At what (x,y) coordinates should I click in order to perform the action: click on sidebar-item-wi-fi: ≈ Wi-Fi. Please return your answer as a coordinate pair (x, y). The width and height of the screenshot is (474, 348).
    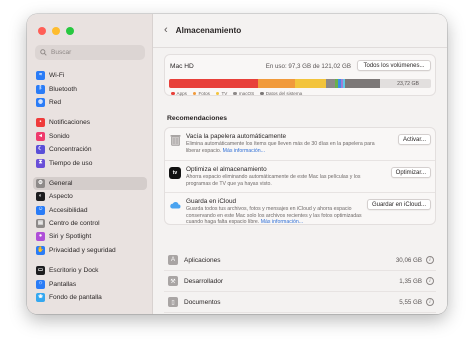
    Looking at the image, I should click on (90, 75).